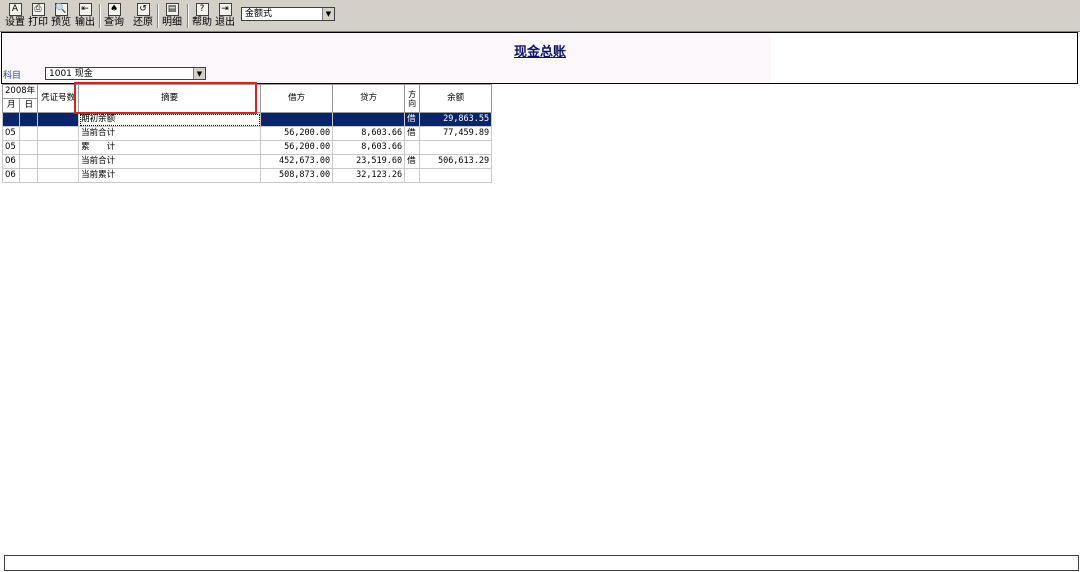  I want to click on preview-label: 预览, so click(61, 22).